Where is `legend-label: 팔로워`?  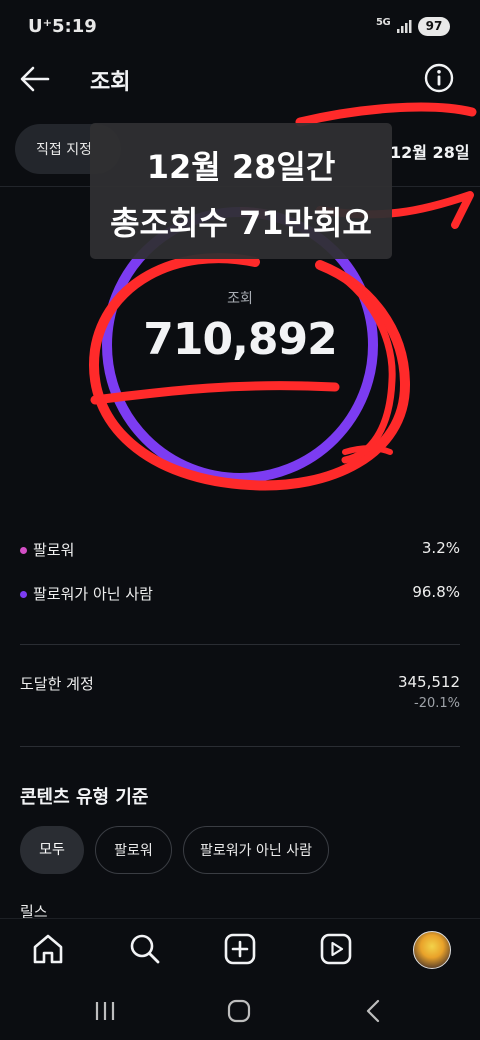
legend-label: 팔로워 is located at coordinates (54, 550).